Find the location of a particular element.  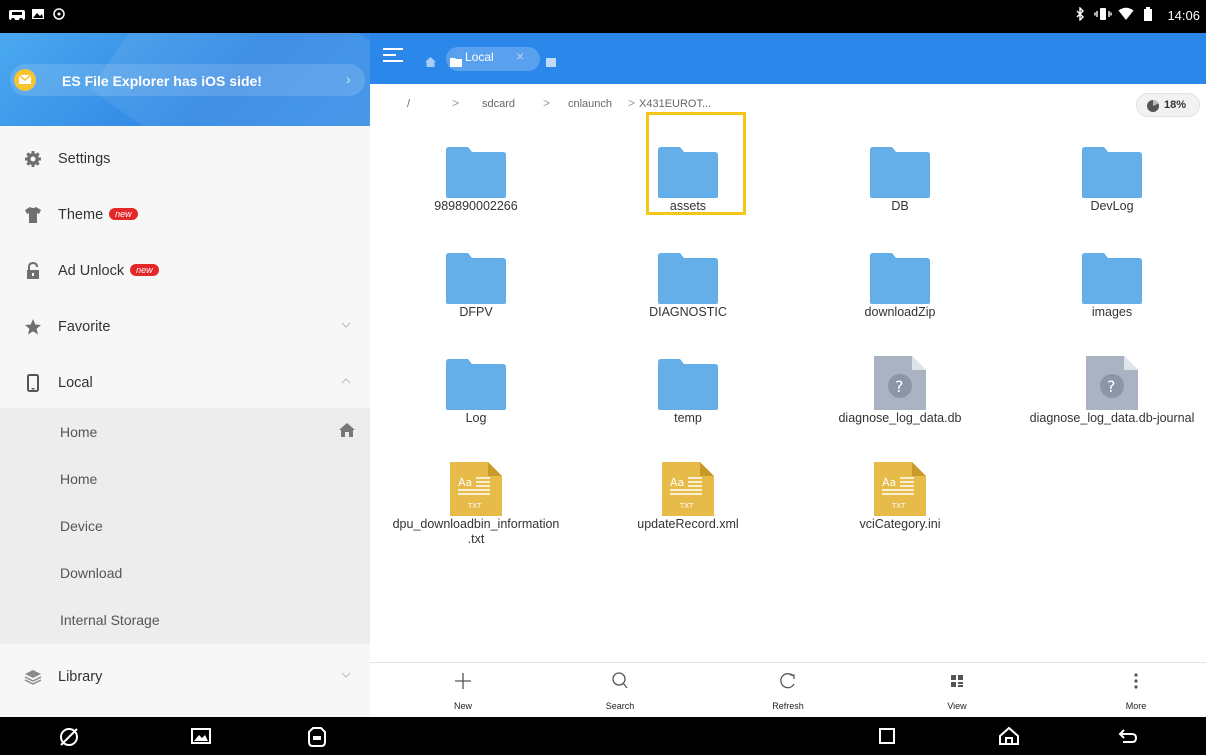

pie-chart-icon is located at coordinates (1153, 108).